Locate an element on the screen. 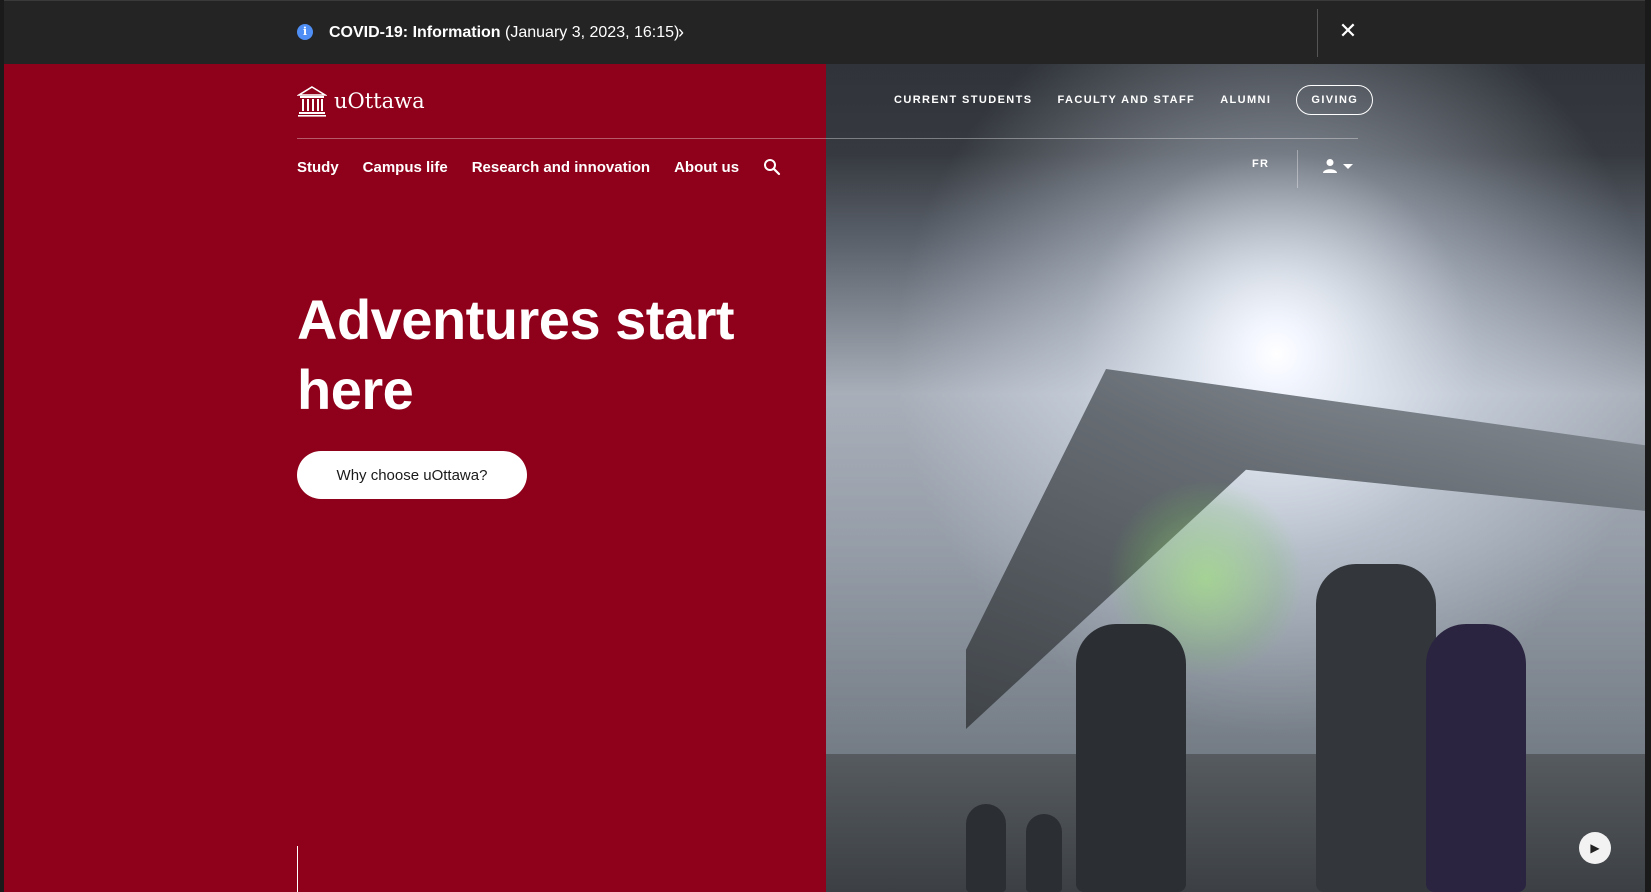 The width and height of the screenshot is (1651, 892). nav-faculty-and-staff: FACULTY AND STAFF is located at coordinates (1127, 100).